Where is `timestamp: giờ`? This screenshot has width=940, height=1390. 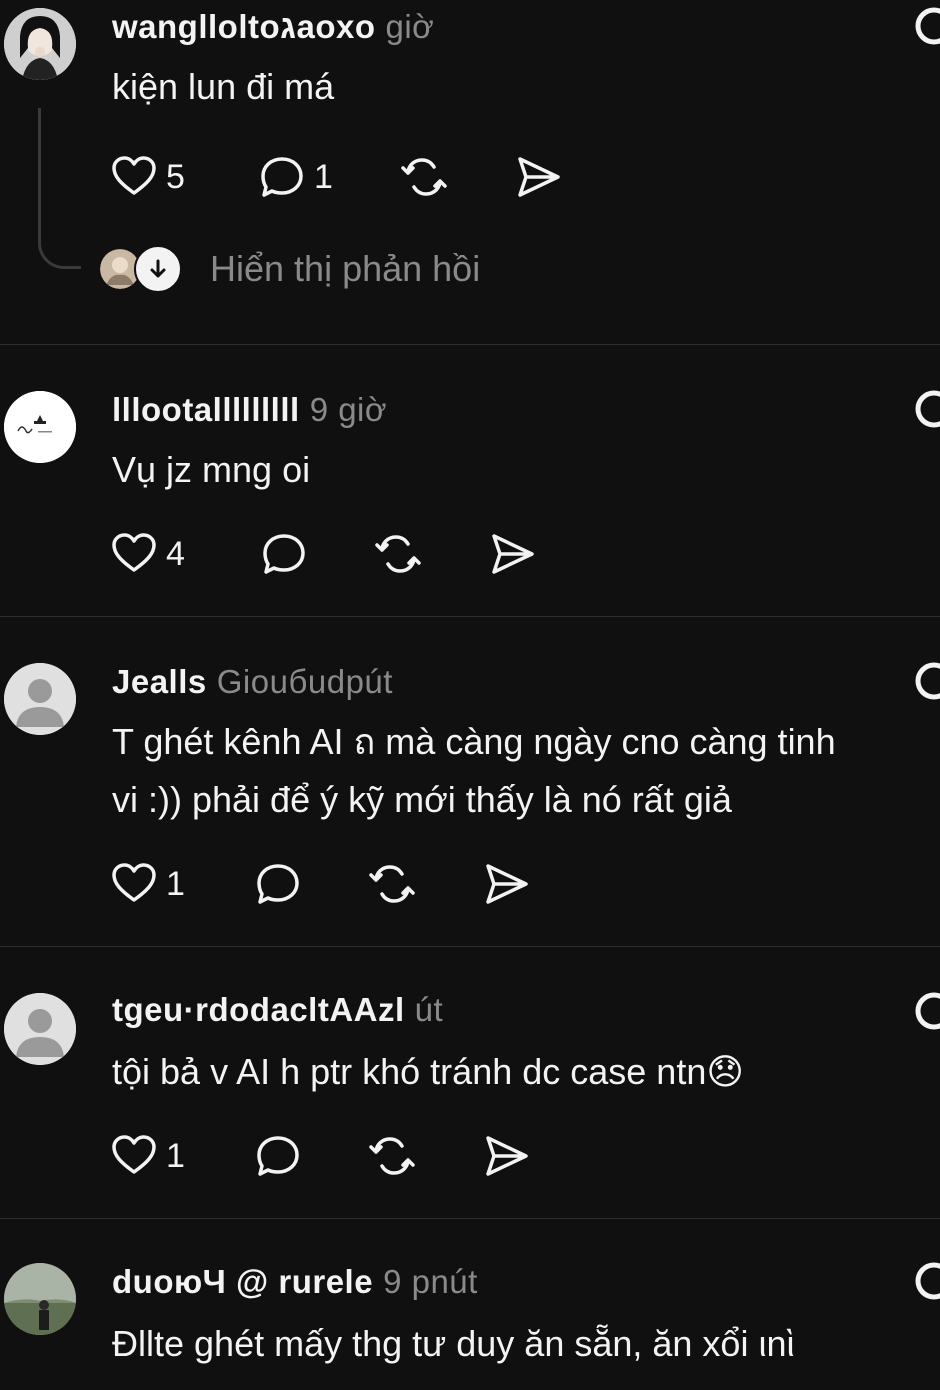 timestamp: giờ is located at coordinates (410, 26).